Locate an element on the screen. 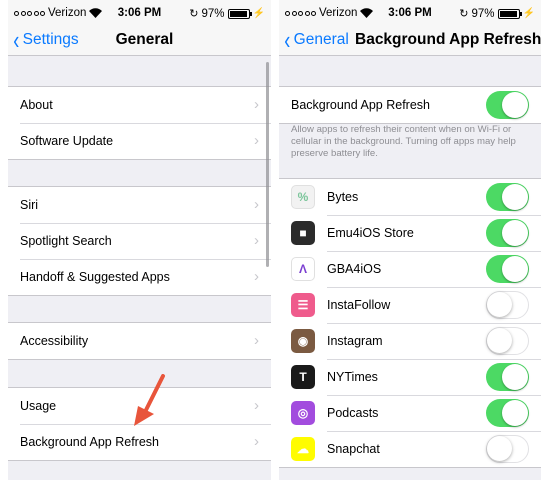 The width and height of the screenshot is (547, 480). row-about: About › is located at coordinates (139, 105).